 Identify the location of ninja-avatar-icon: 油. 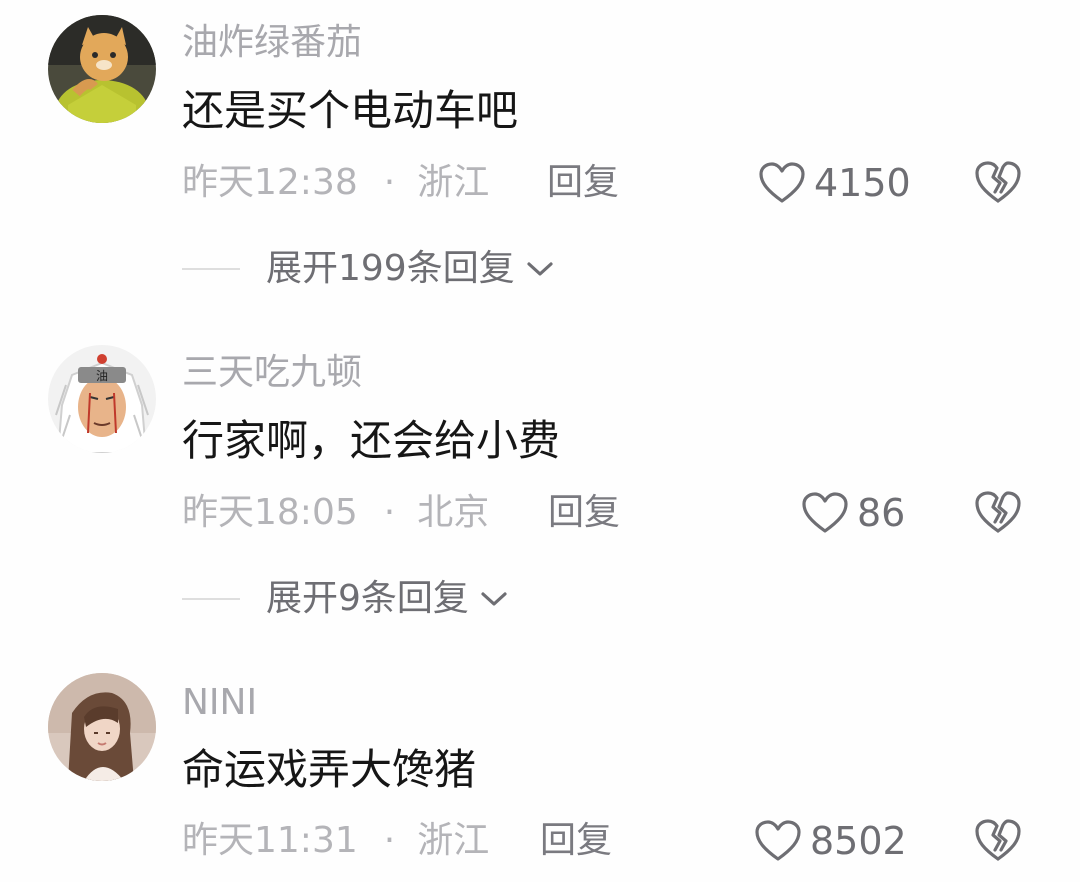
(102, 399).